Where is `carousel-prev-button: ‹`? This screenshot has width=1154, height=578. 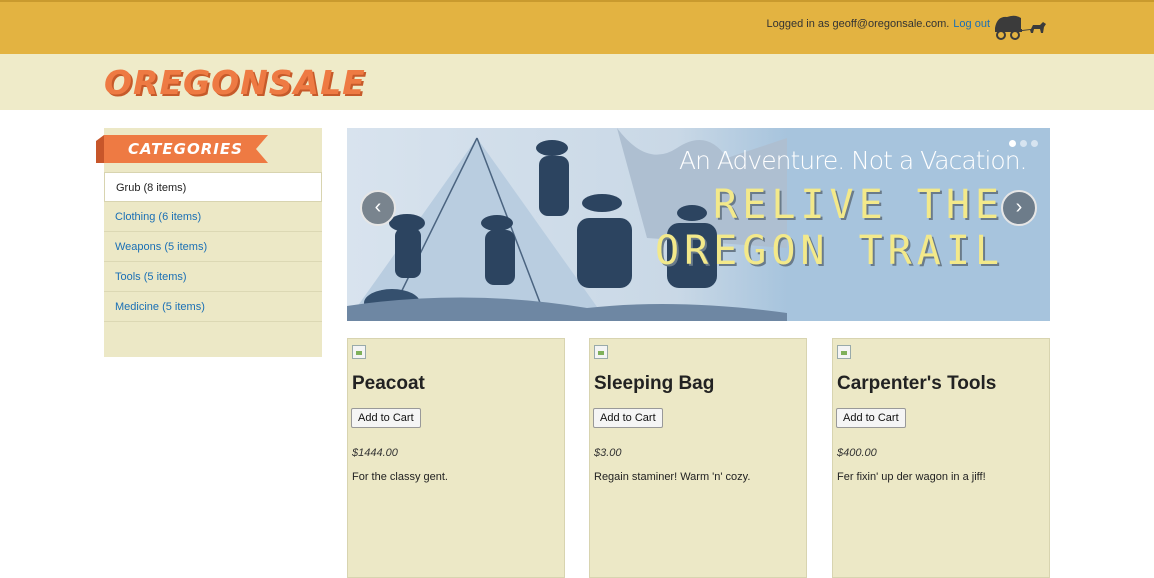 carousel-prev-button: ‹ is located at coordinates (378, 208).